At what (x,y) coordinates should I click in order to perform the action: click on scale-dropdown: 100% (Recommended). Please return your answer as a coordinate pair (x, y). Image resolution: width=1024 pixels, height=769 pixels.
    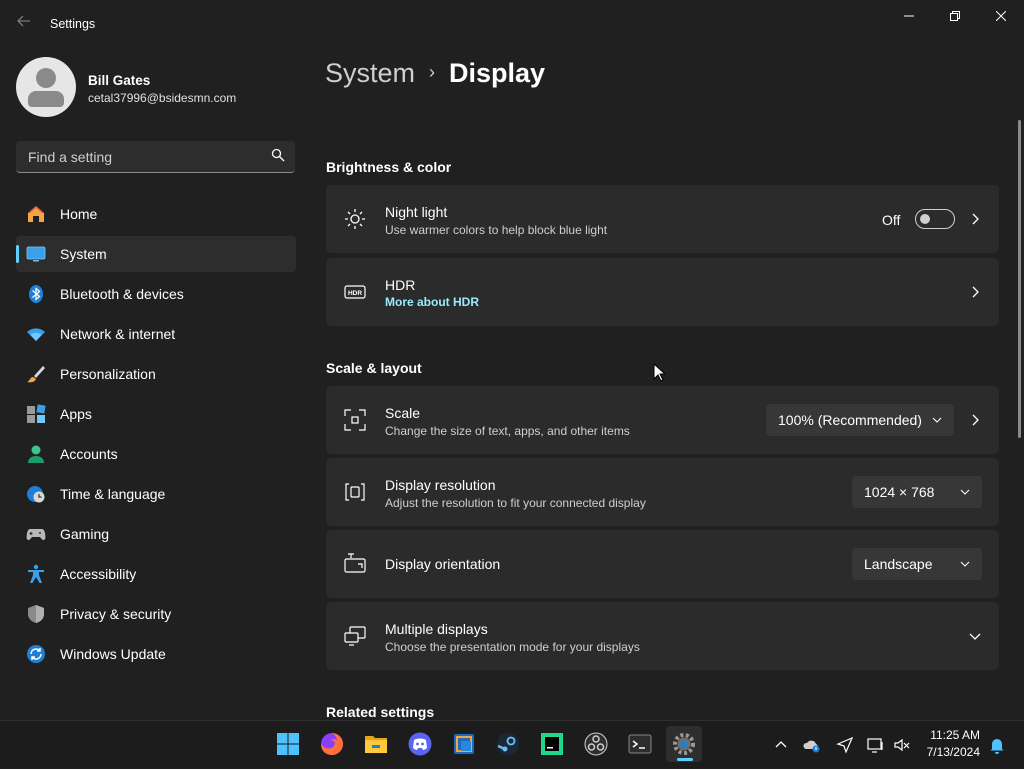
    Looking at the image, I should click on (860, 420).